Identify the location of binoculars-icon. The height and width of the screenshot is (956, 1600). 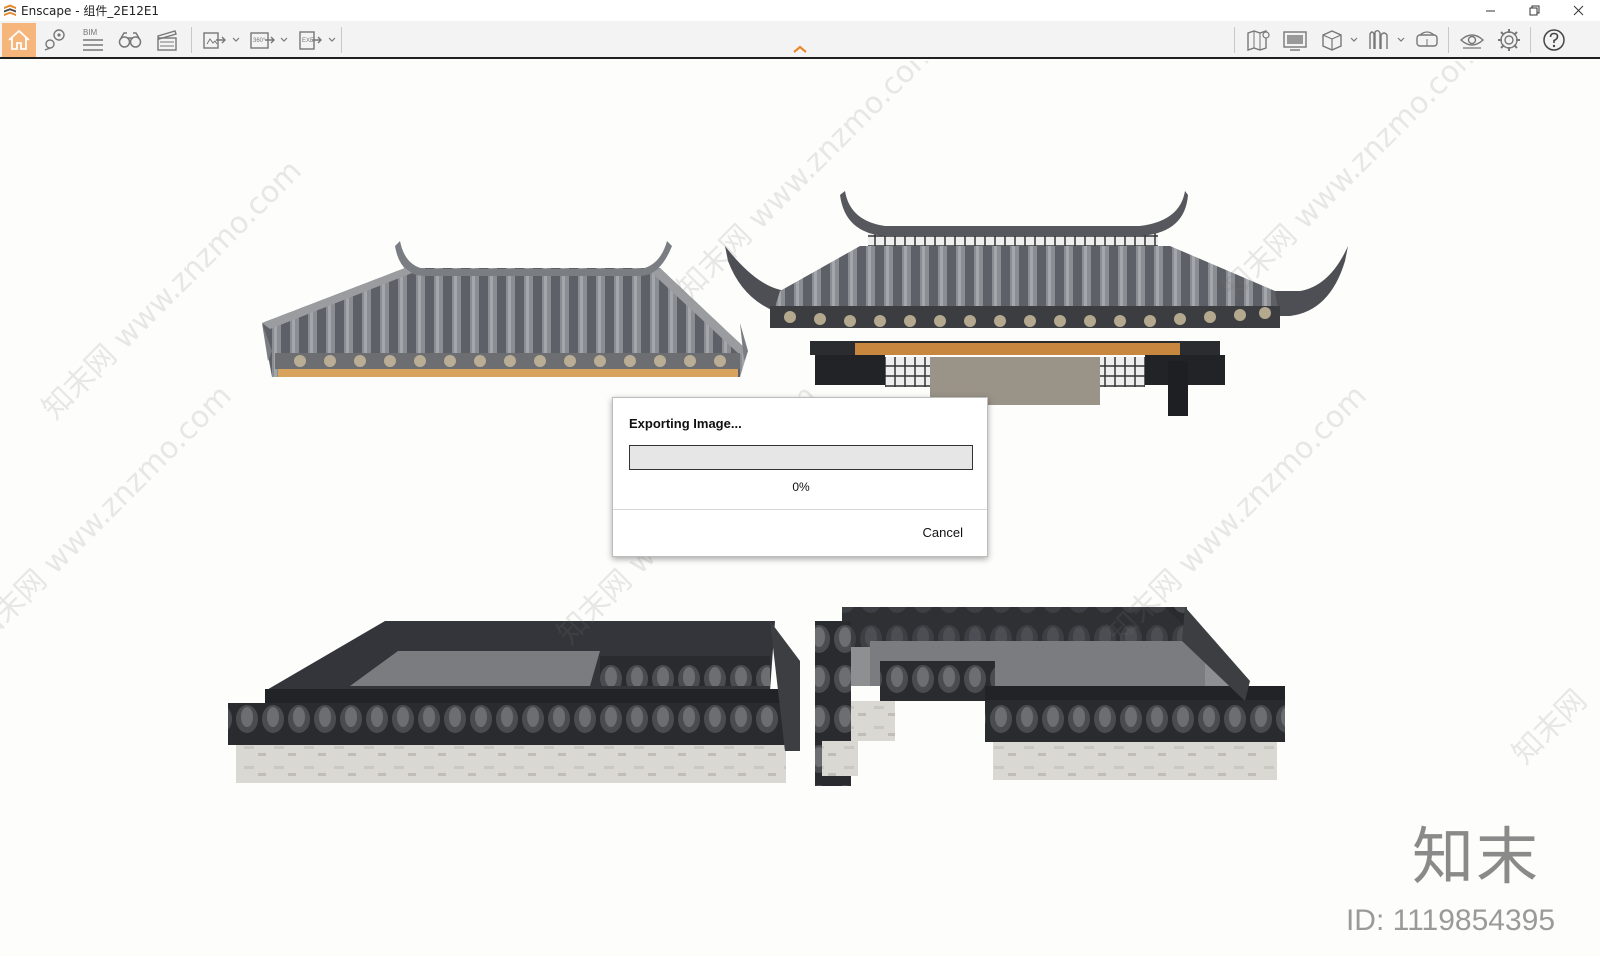
(130, 40).